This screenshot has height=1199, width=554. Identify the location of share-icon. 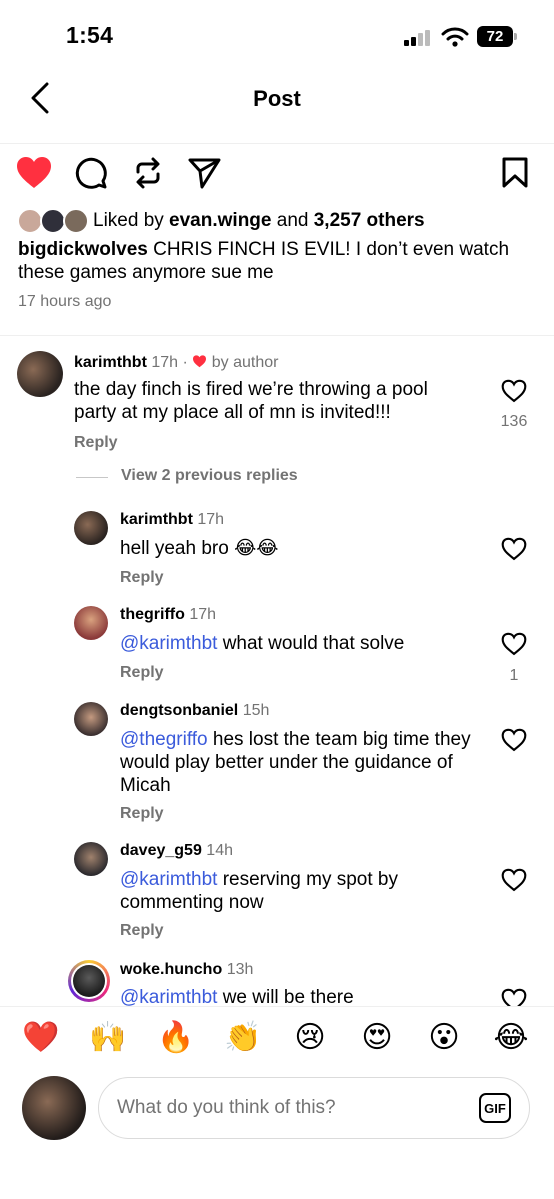
(205, 173).